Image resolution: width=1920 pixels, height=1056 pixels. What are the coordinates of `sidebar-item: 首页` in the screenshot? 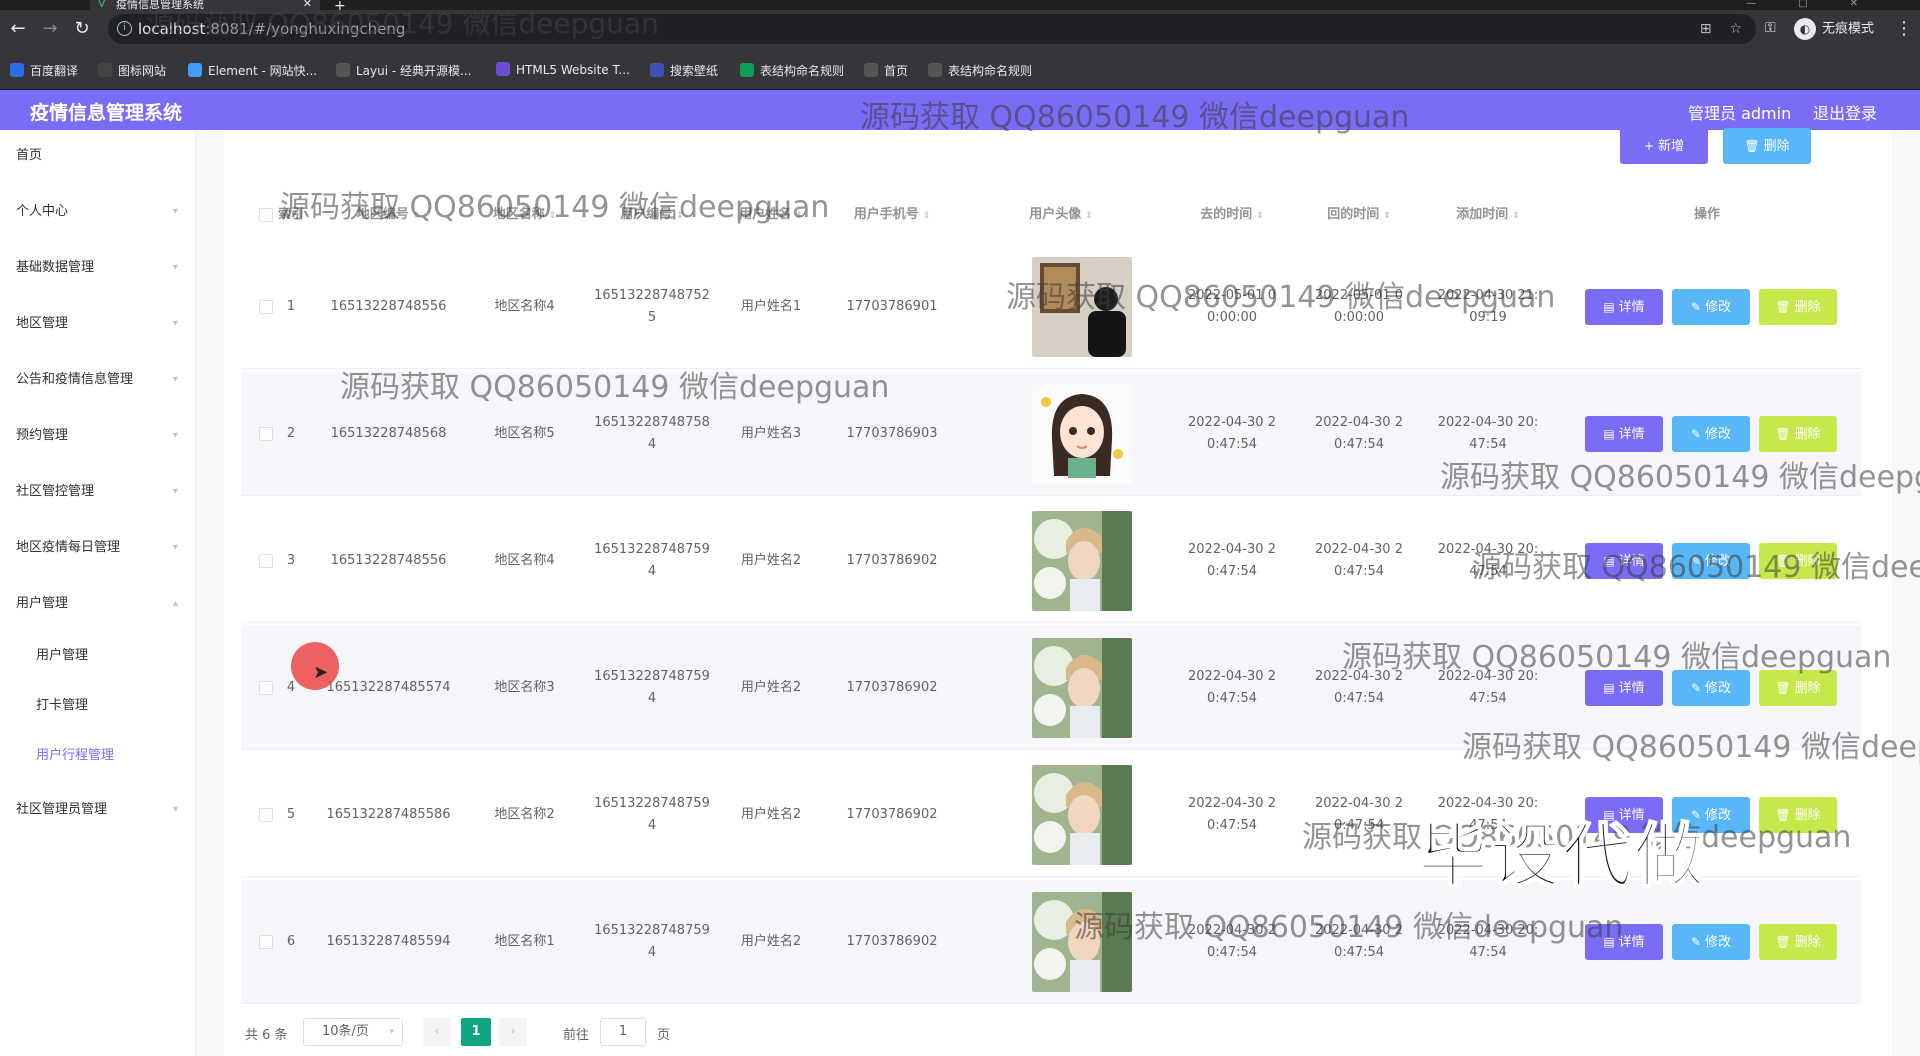 It's located at (98, 156).